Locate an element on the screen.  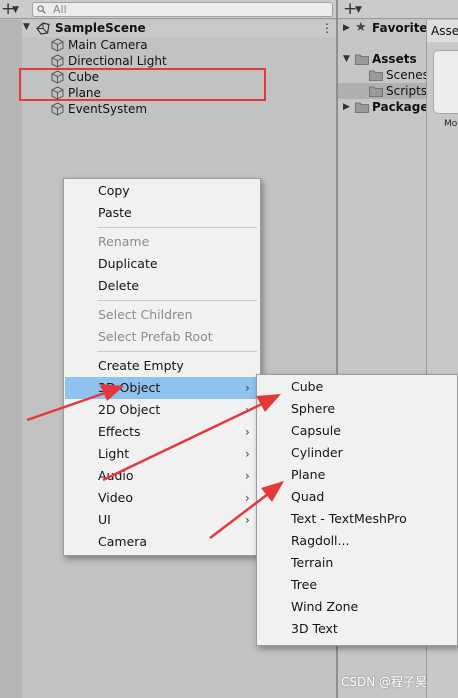
asset-thumbnail is located at coordinates (445, 82).